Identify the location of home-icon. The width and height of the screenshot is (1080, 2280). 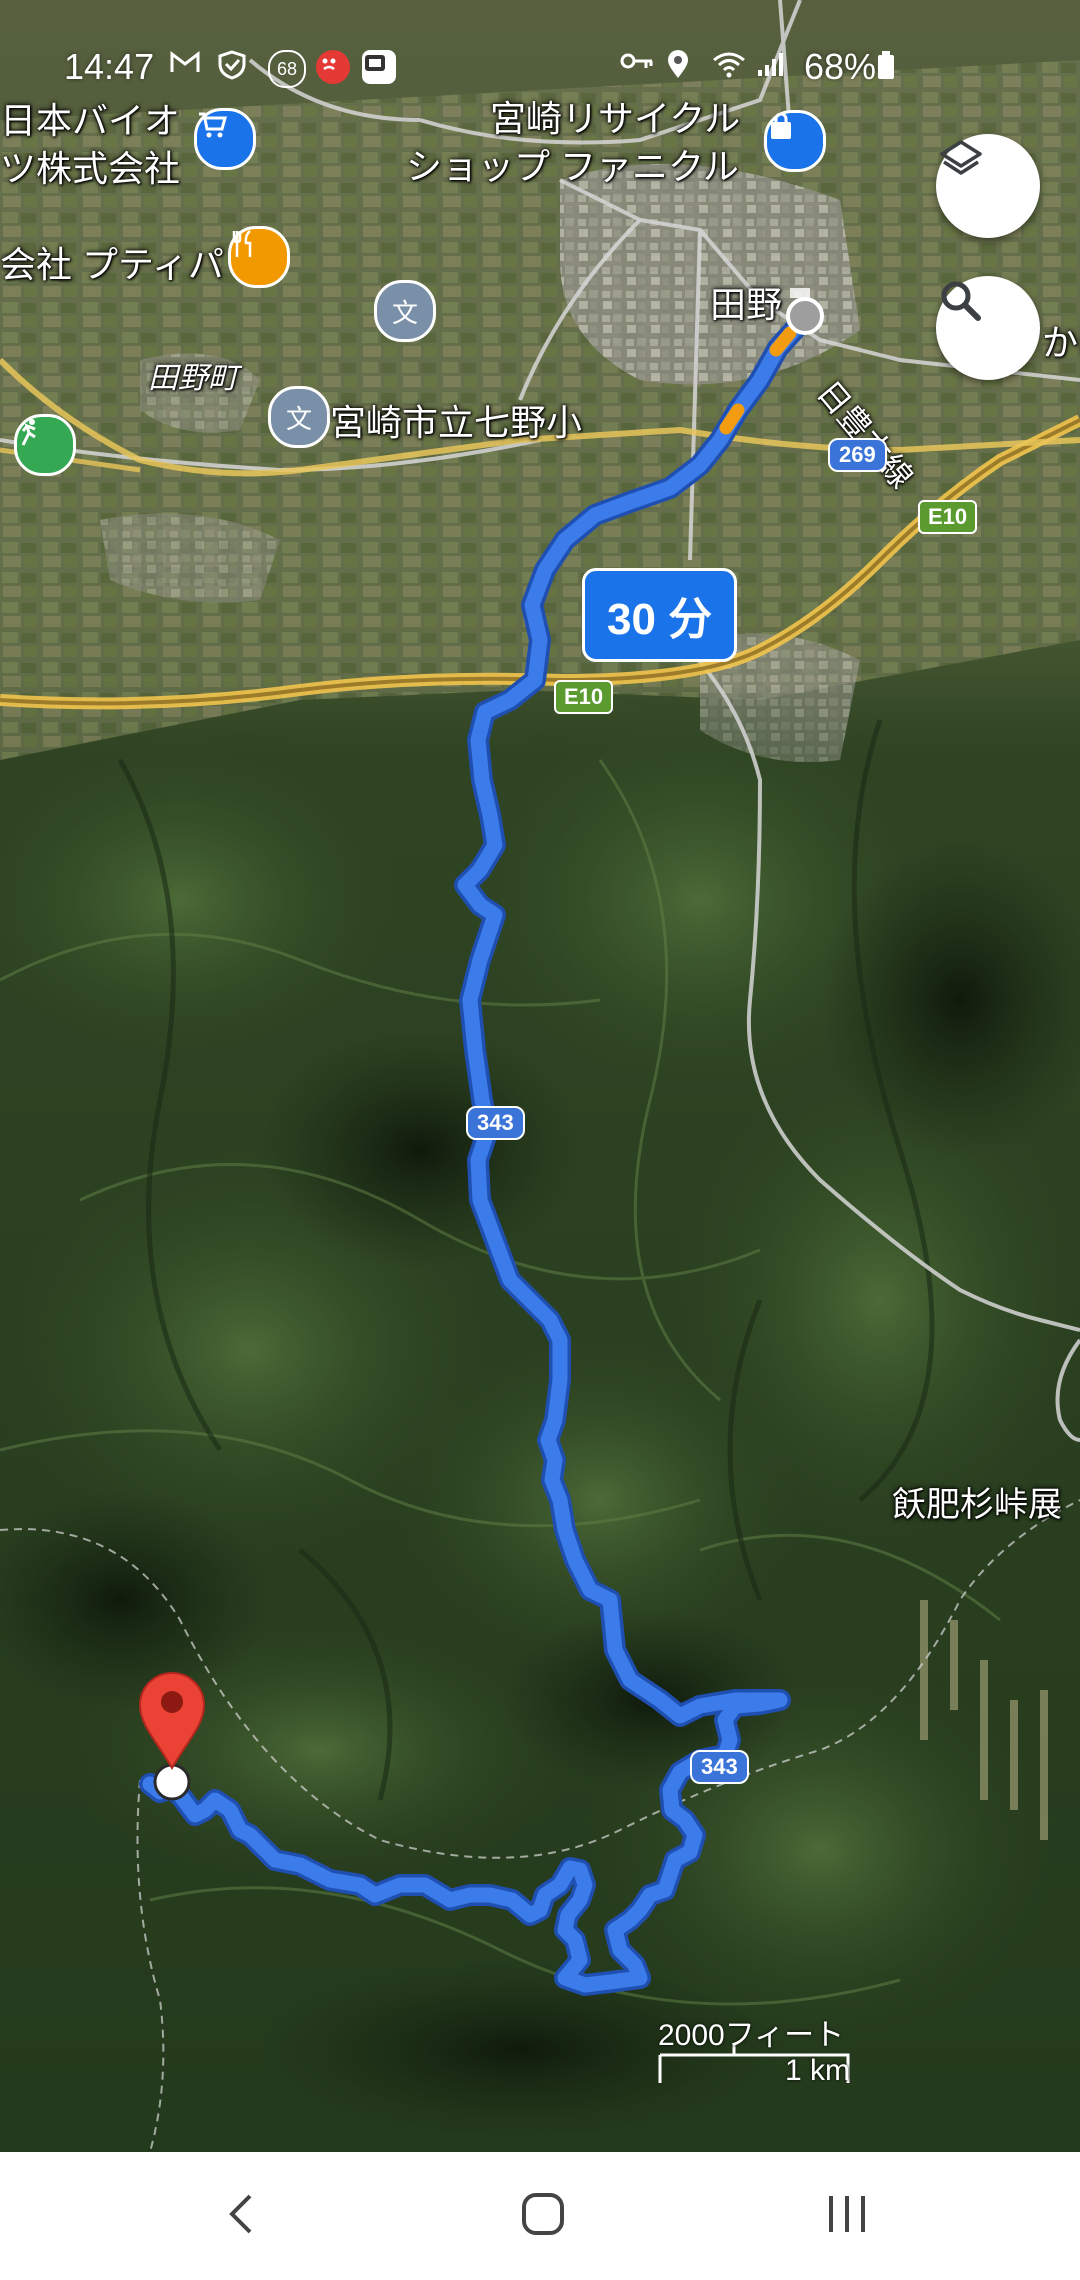
(543, 2216).